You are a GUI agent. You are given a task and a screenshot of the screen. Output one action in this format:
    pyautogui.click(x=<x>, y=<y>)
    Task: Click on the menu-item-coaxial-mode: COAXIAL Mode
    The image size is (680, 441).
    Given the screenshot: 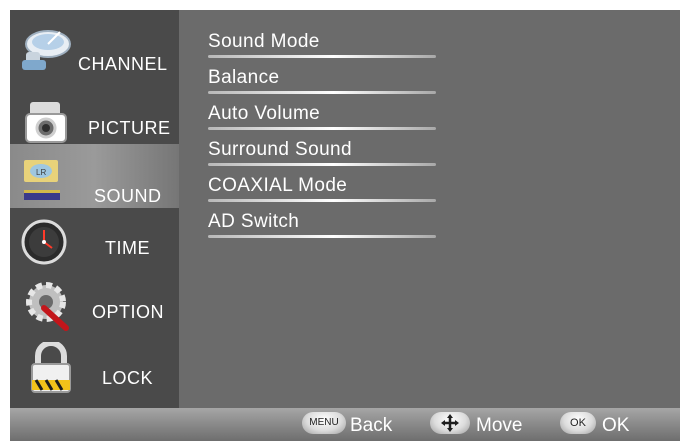 What is the action you would take?
    pyautogui.click(x=328, y=192)
    